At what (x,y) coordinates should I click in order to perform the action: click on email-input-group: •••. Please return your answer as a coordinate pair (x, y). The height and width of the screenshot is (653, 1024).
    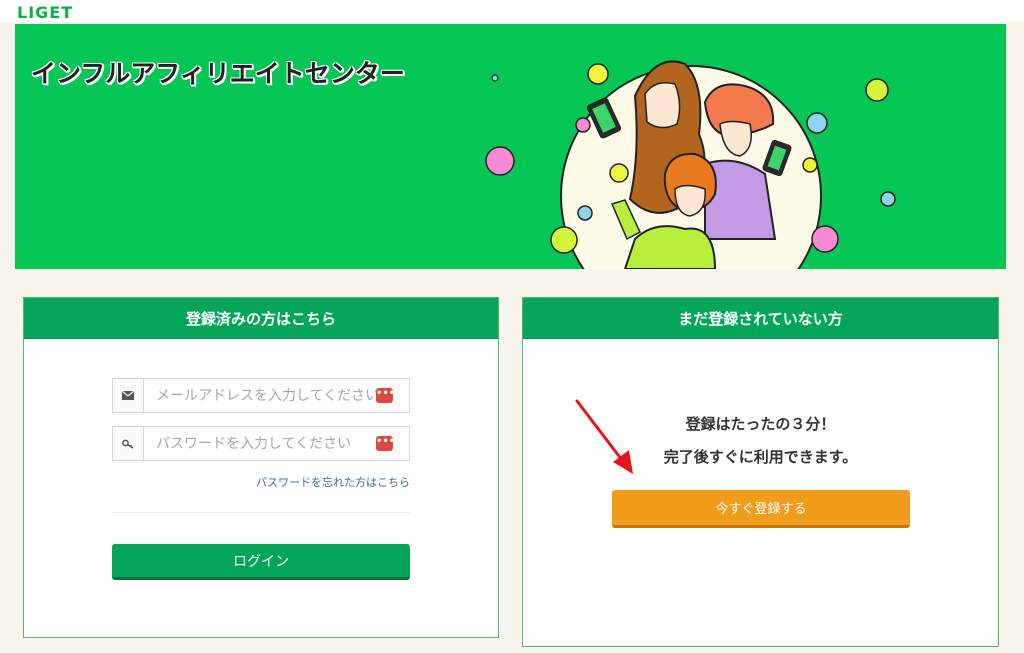
    Looking at the image, I should click on (261, 395).